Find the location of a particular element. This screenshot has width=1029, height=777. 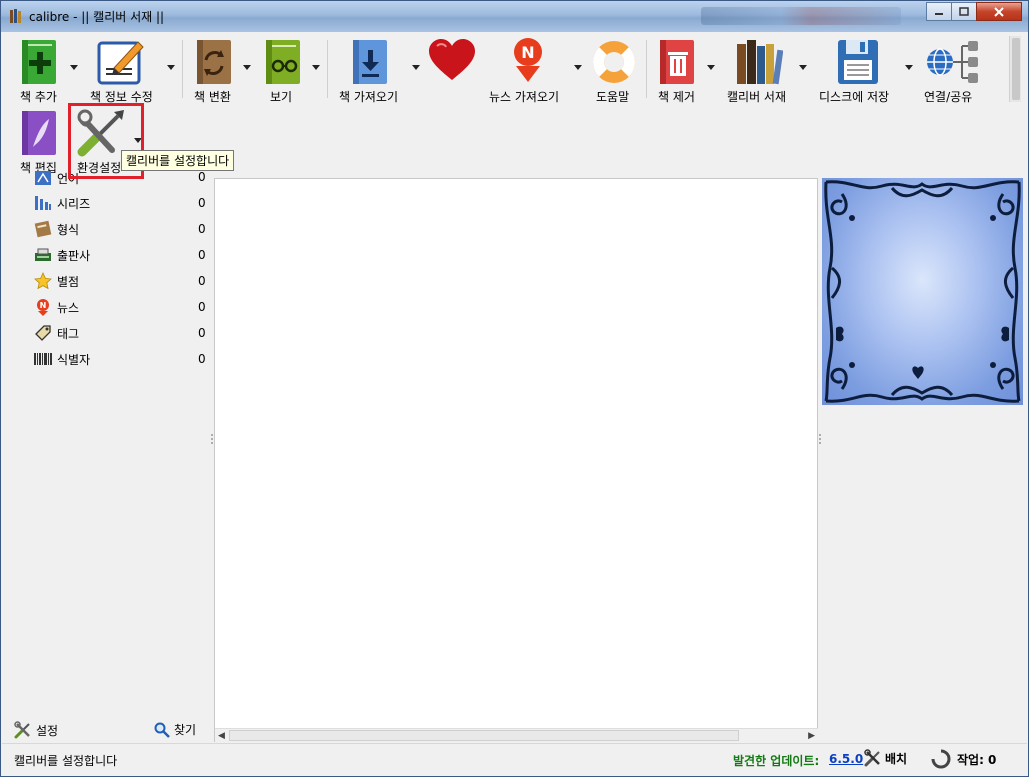

fetch-news-button: N 뉴스 가져오기 is located at coordinates (528, 70).